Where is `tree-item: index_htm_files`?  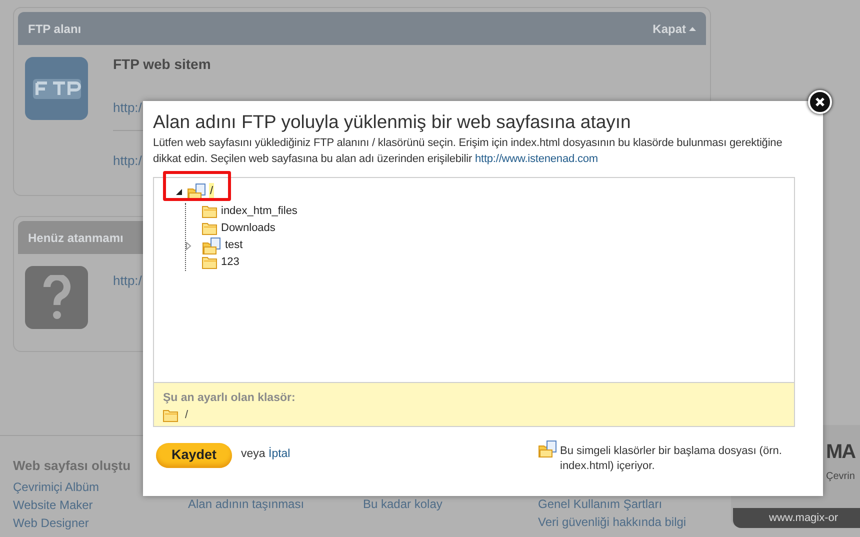 tree-item: index_htm_files is located at coordinates (259, 211).